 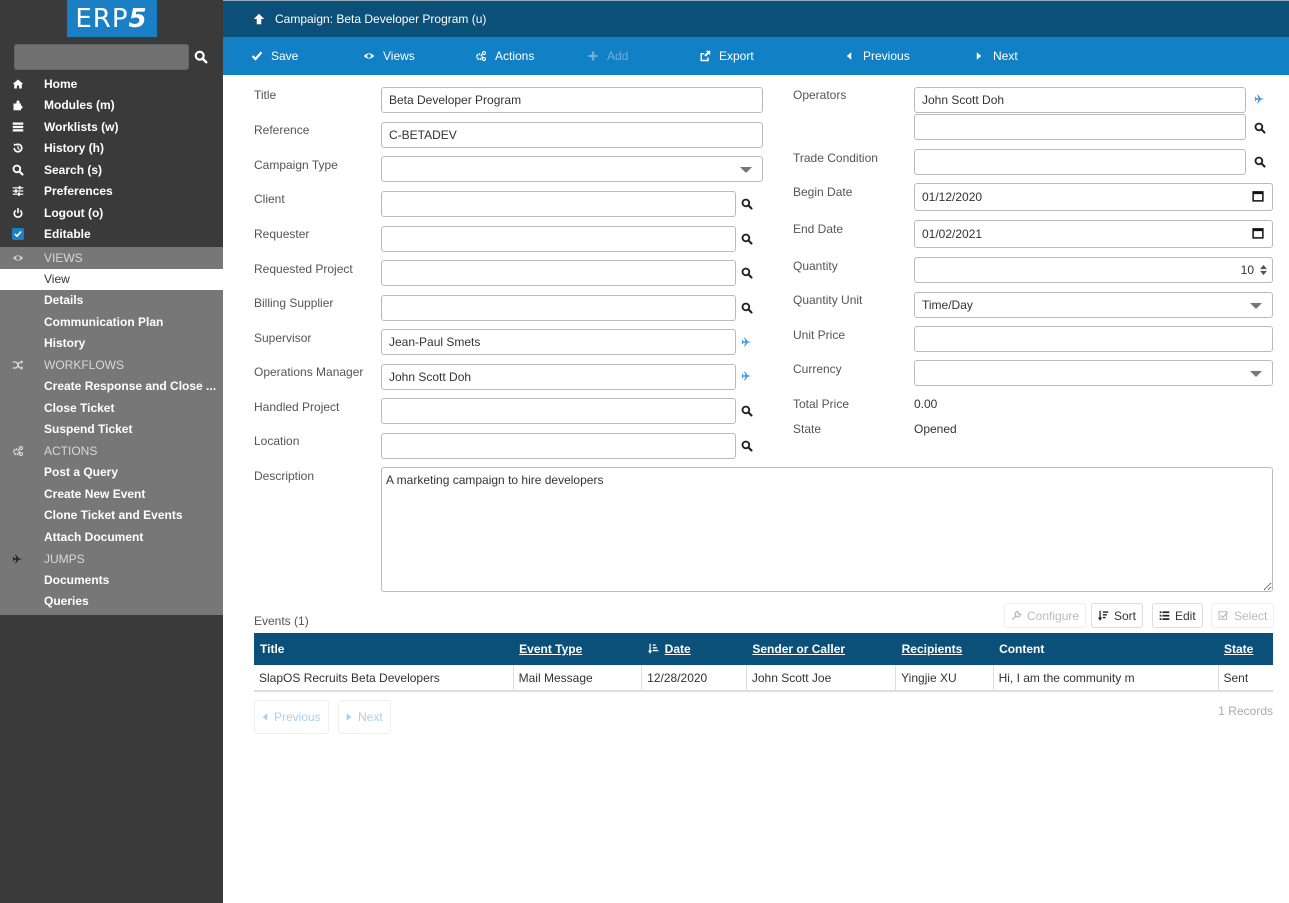 I want to click on unit-price-input, so click(x=1093, y=339).